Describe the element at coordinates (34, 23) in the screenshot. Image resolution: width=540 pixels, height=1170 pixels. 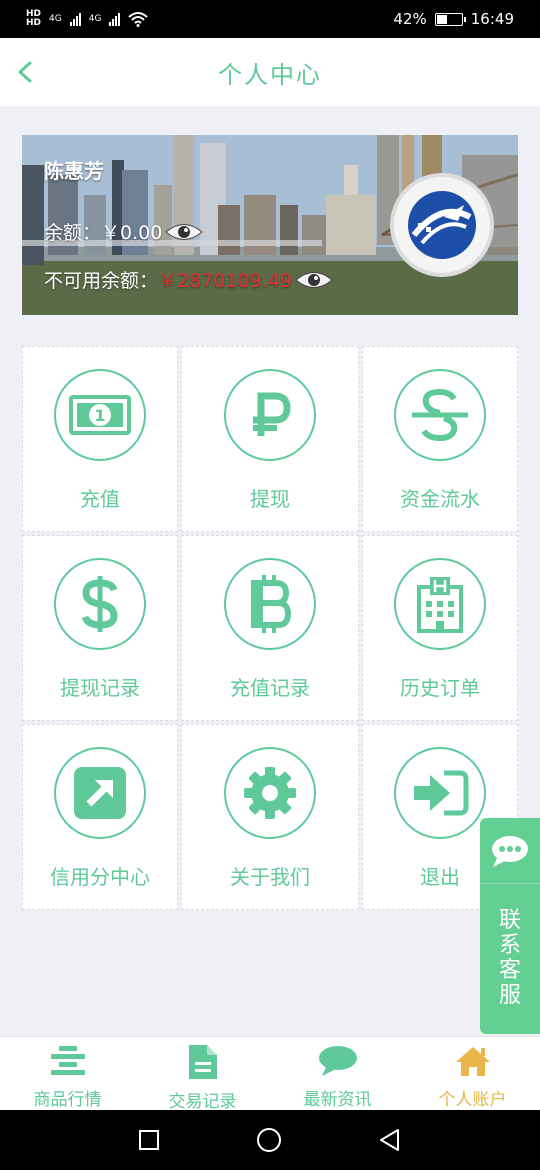
I see `hd-bottom-label: HD` at that location.